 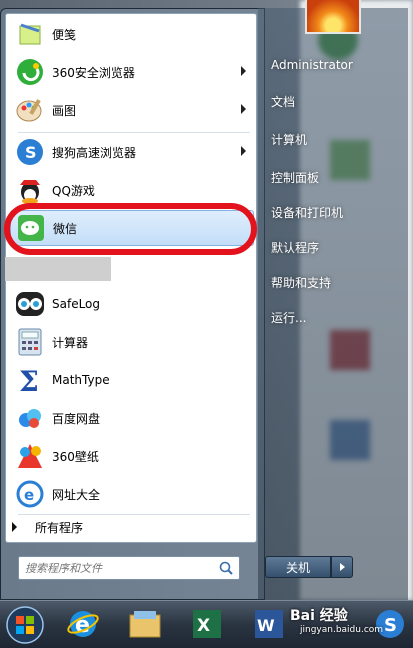 What do you see at coordinates (14, 527) in the screenshot?
I see `expand-arrow-icon` at bounding box center [14, 527].